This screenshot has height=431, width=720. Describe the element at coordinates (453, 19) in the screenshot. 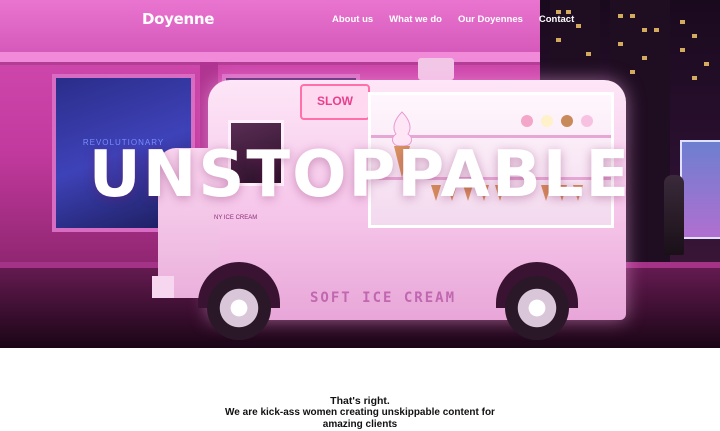

I see `nav-links: About us What we do Our Doyennes Contact` at that location.